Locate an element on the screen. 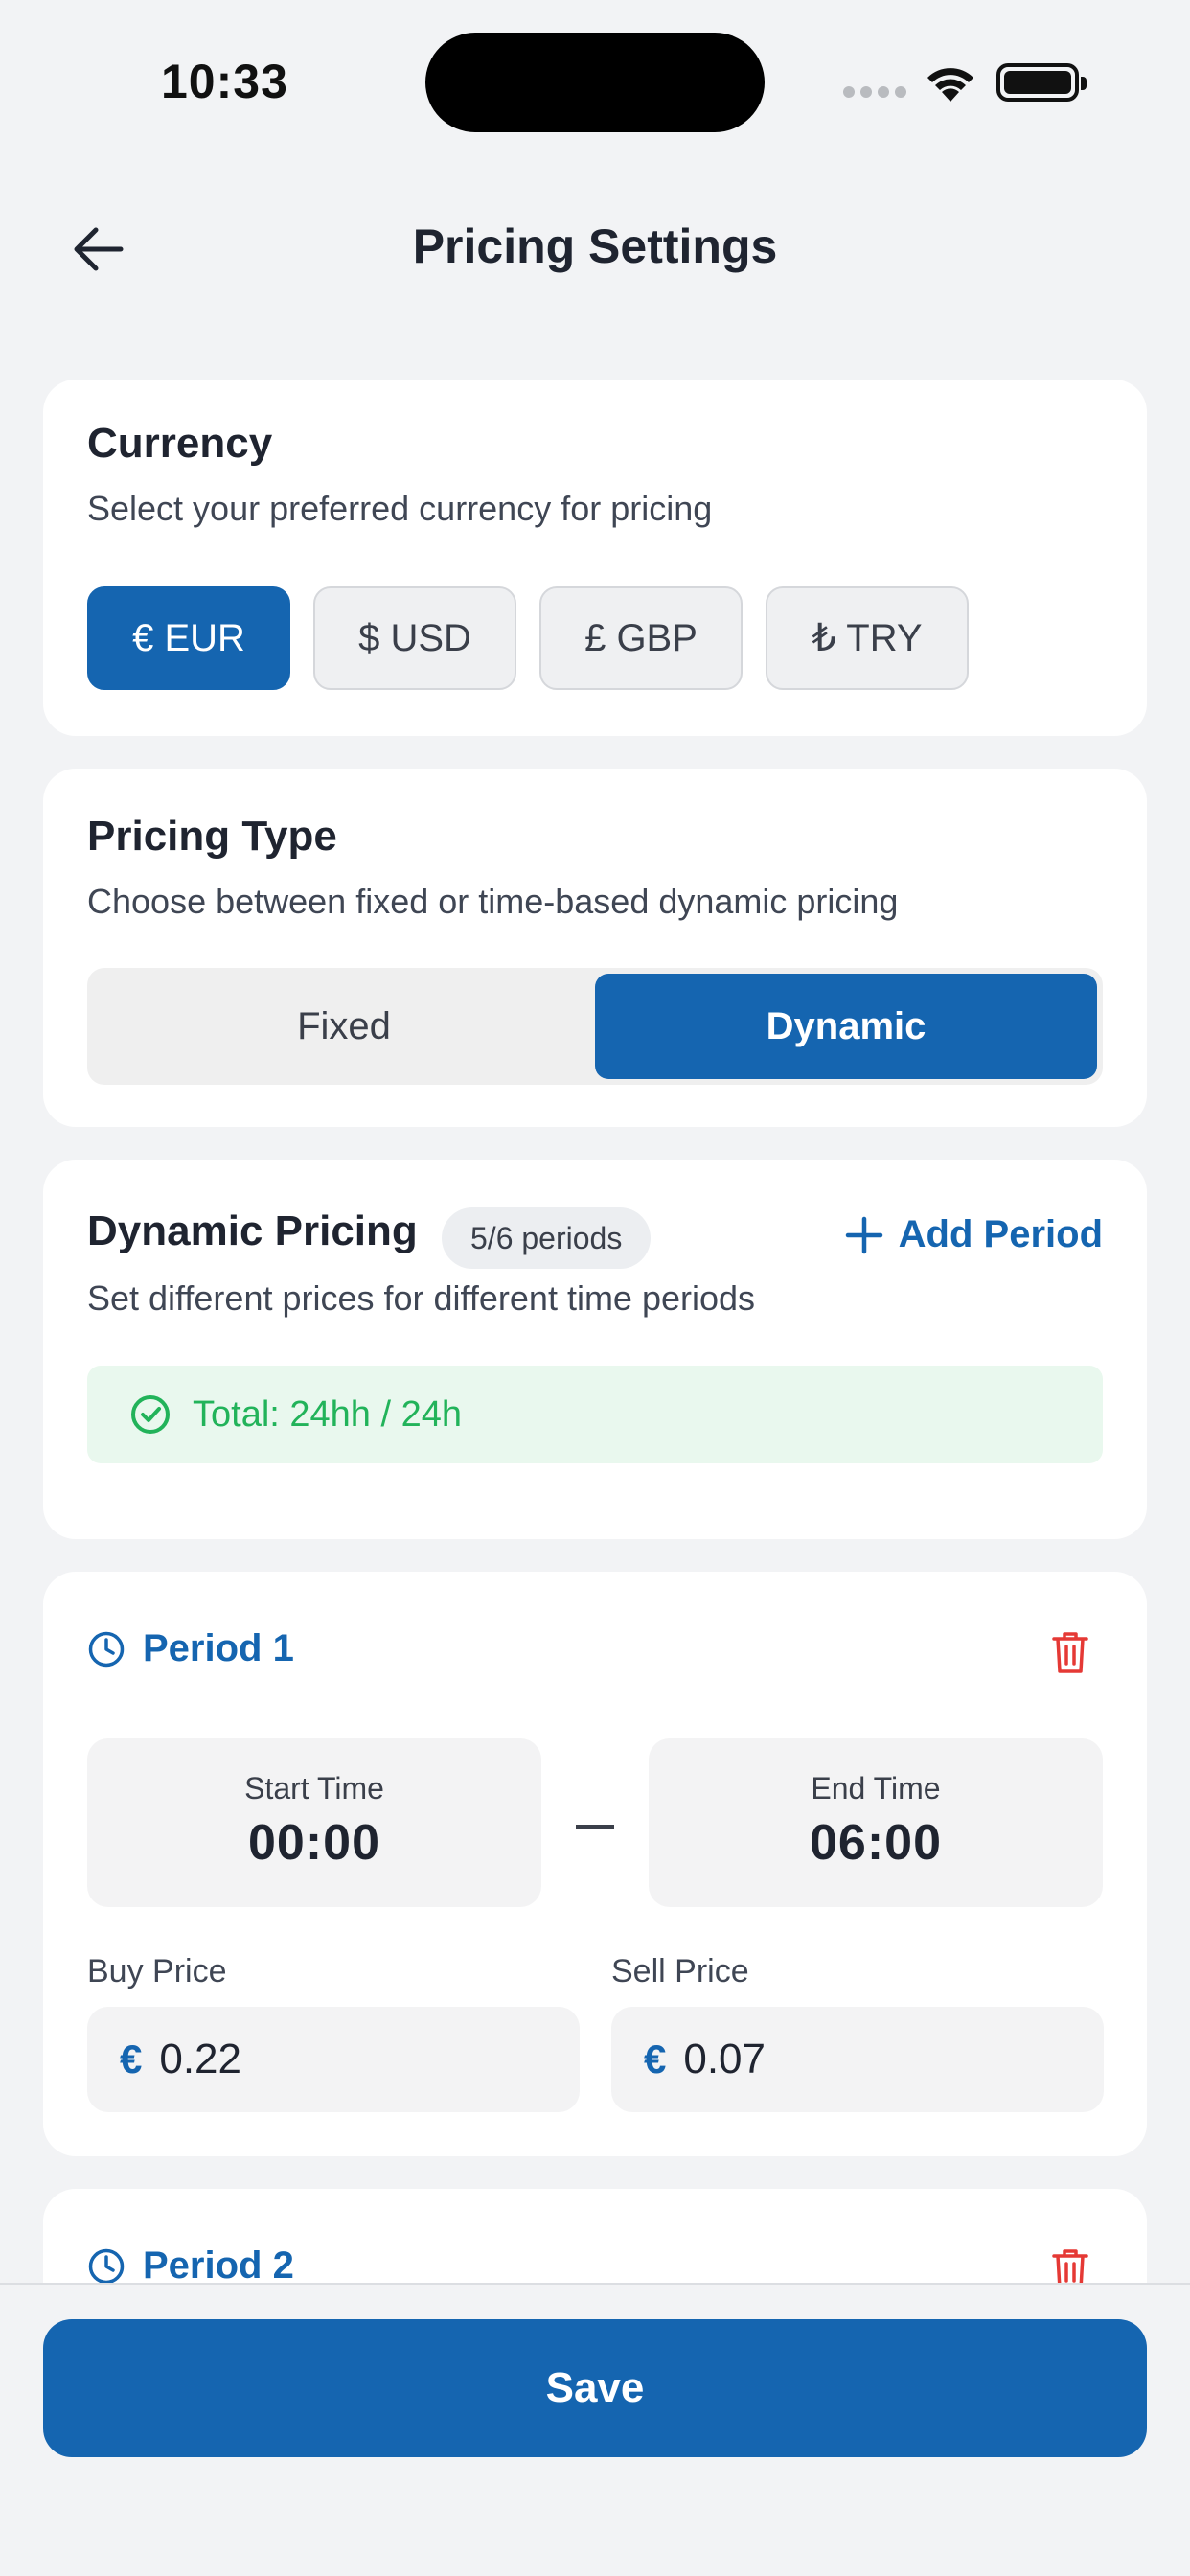  end-time-picker: End Time 06:00 is located at coordinates (876, 1822).